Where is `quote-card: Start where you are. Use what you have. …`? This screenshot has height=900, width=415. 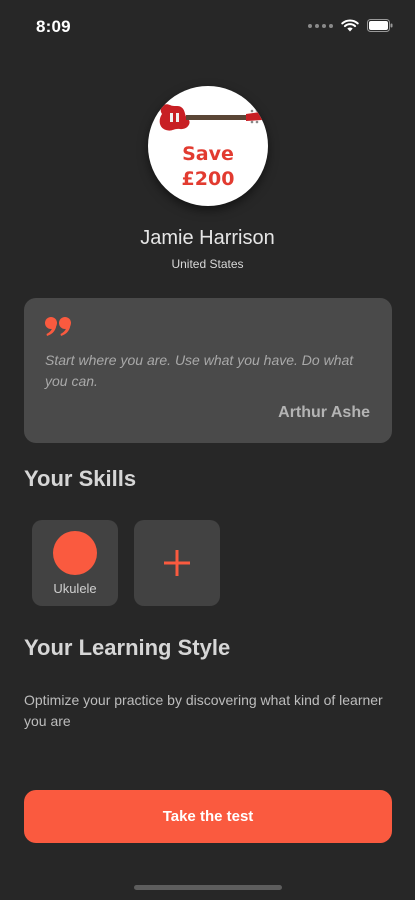 quote-card: Start where you are. Use what you have. … is located at coordinates (208, 370).